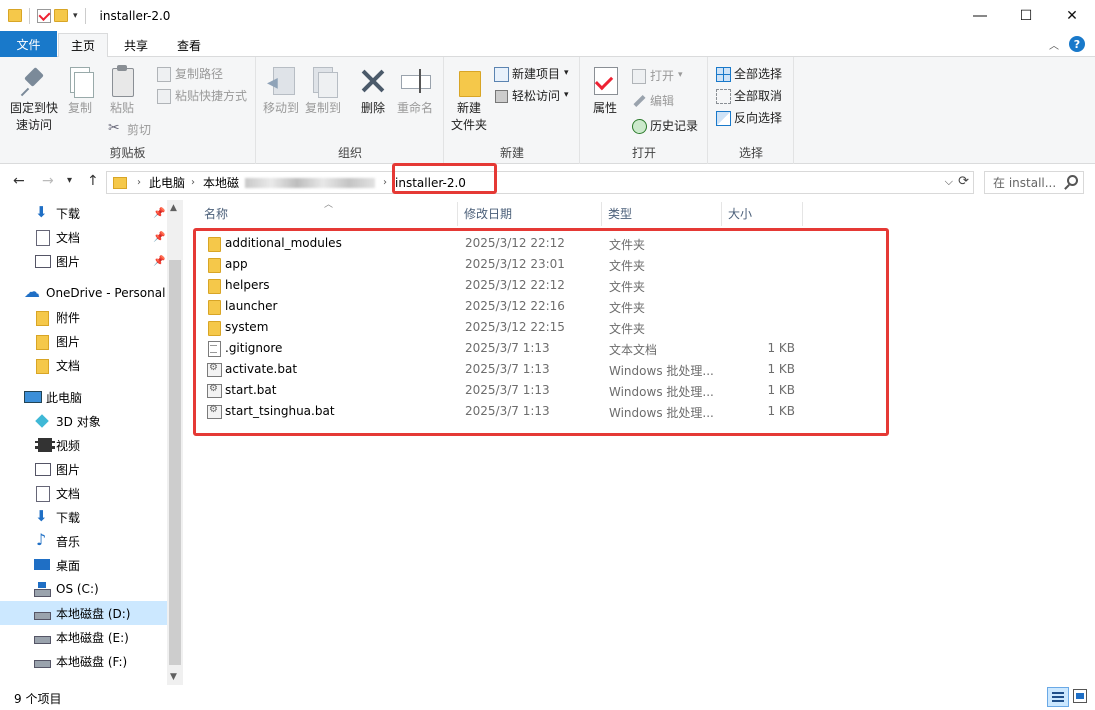  Describe the element at coordinates (541, 285) in the screenshot. I see `file-row: helpers 2025/3/12 22:12 文件夹` at that location.